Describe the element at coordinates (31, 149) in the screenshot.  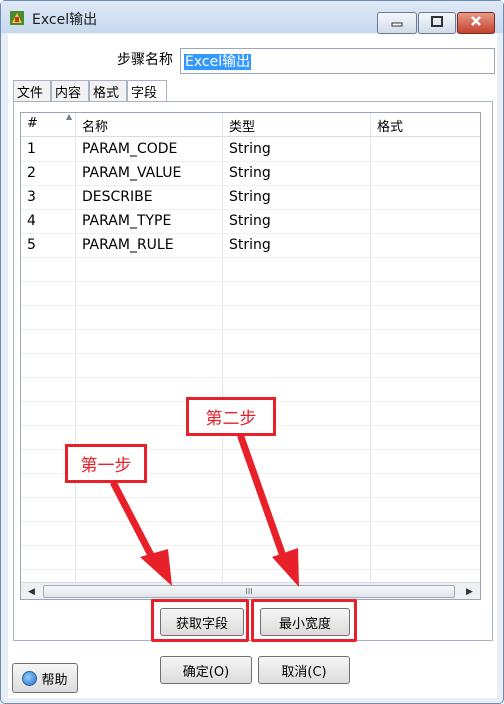
I see `row-number: 1` at that location.